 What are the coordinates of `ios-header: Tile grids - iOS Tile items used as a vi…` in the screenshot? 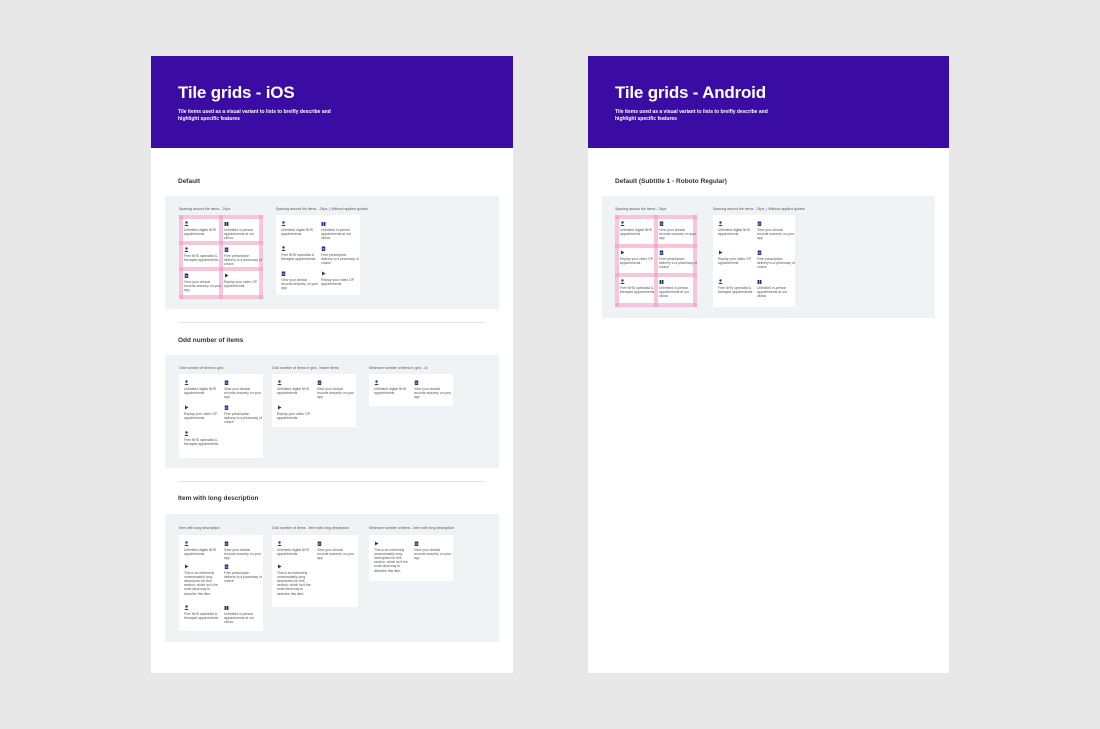 It's located at (332, 102).